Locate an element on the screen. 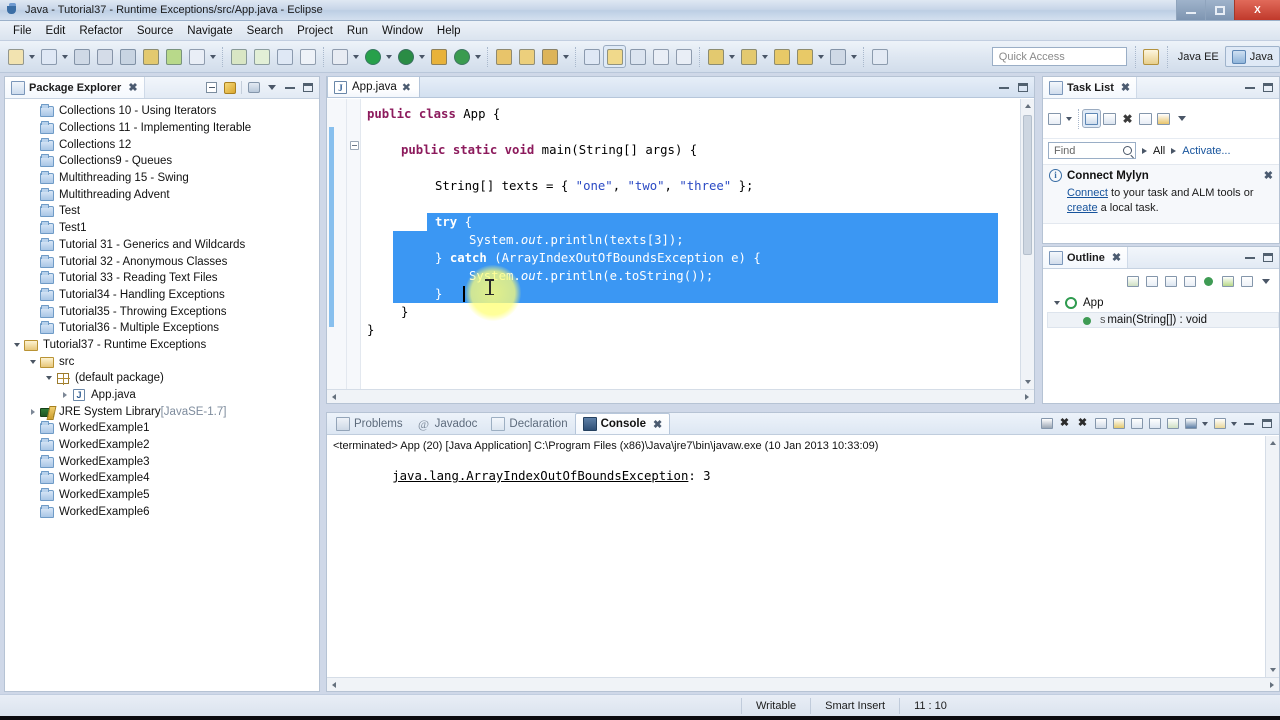 Image resolution: width=1280 pixels, height=720 pixels. perspective-javaee-button: Java EE is located at coordinates (1198, 56).